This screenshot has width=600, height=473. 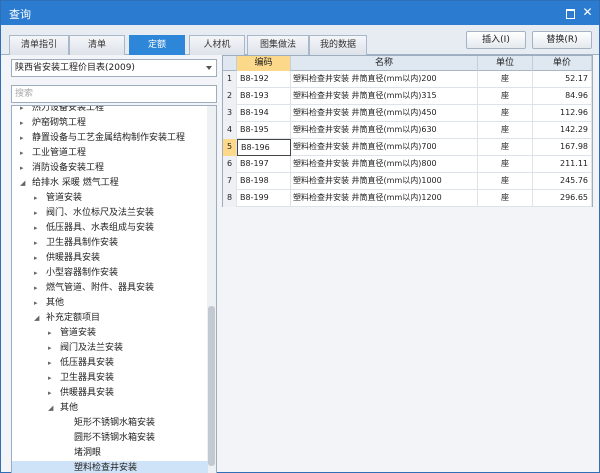 What do you see at coordinates (110, 153) in the screenshot?
I see `tree-item: ▸ 工业管道工程` at bounding box center [110, 153].